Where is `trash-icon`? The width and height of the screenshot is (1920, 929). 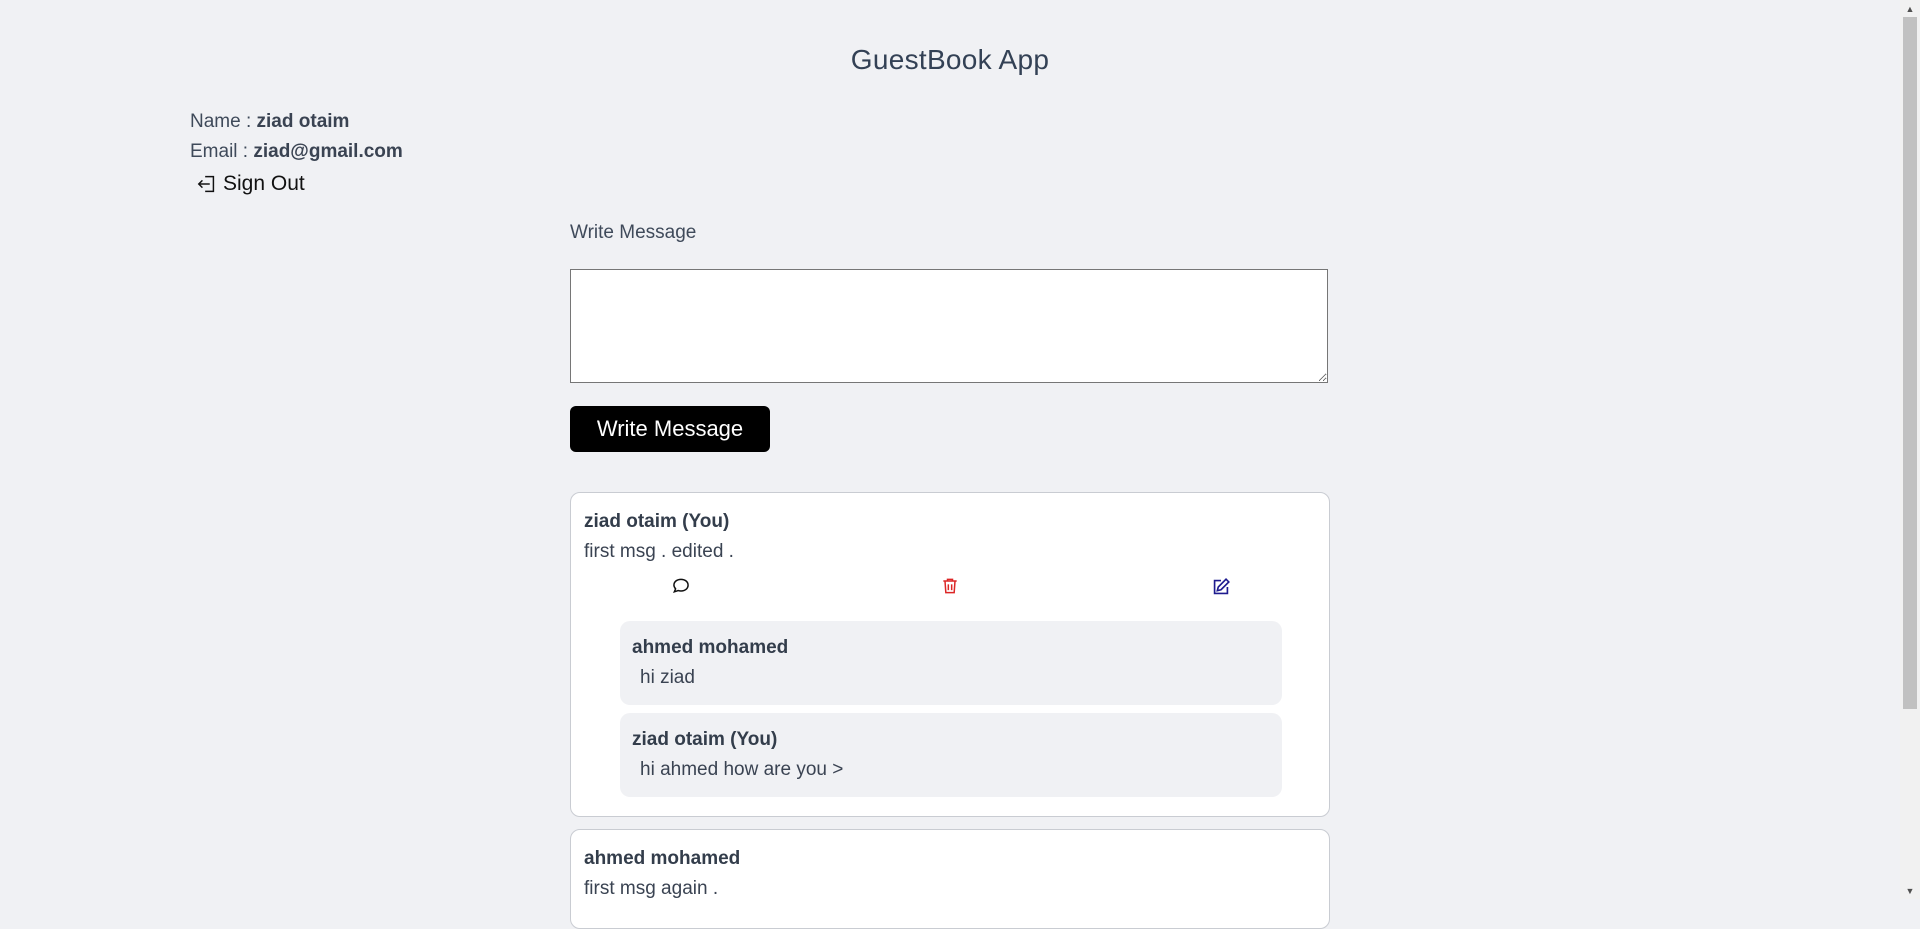
trash-icon is located at coordinates (951, 587).